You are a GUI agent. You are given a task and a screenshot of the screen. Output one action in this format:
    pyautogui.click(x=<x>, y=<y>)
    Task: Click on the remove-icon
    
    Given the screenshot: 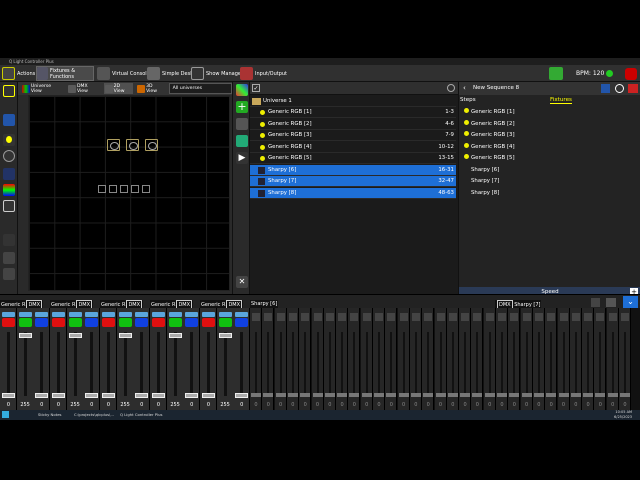 What is the action you would take?
    pyautogui.click(x=633, y=88)
    